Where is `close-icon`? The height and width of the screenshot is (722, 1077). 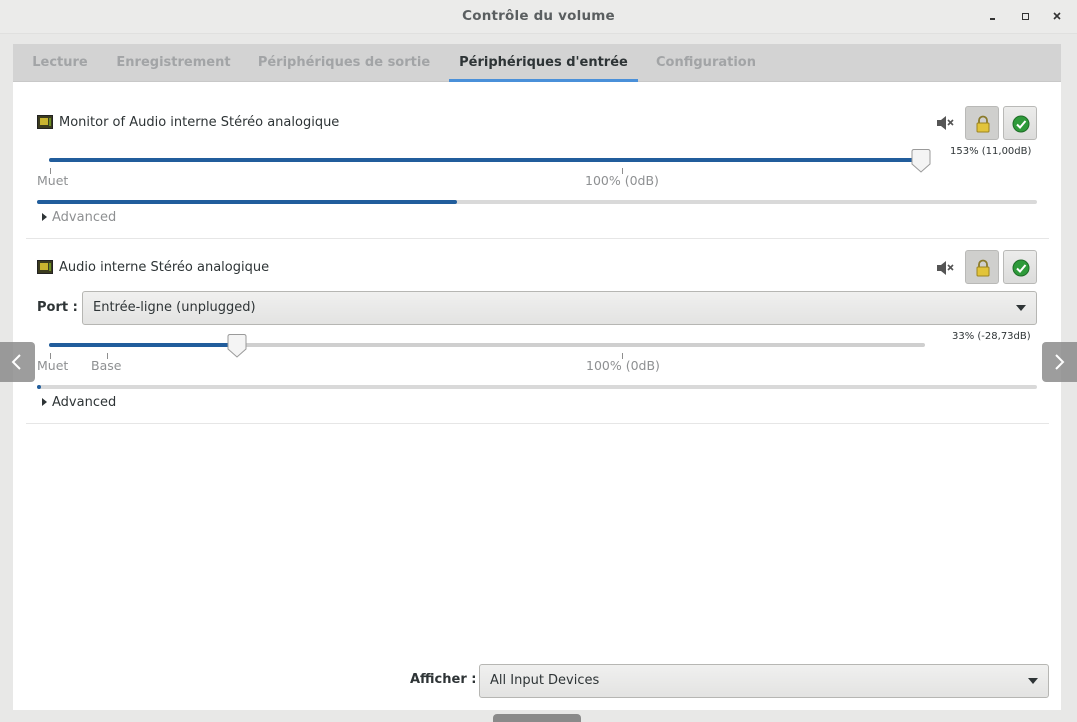 close-icon is located at coordinates (1057, 16).